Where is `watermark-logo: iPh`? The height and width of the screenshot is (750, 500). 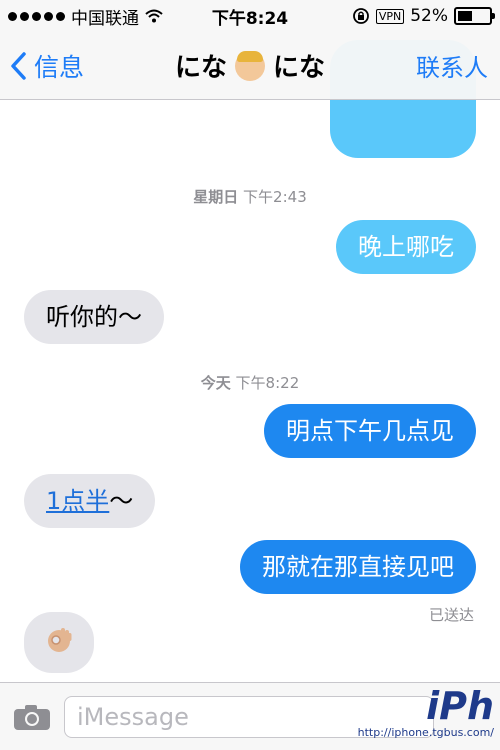 watermark-logo: iPh is located at coordinates (460, 706).